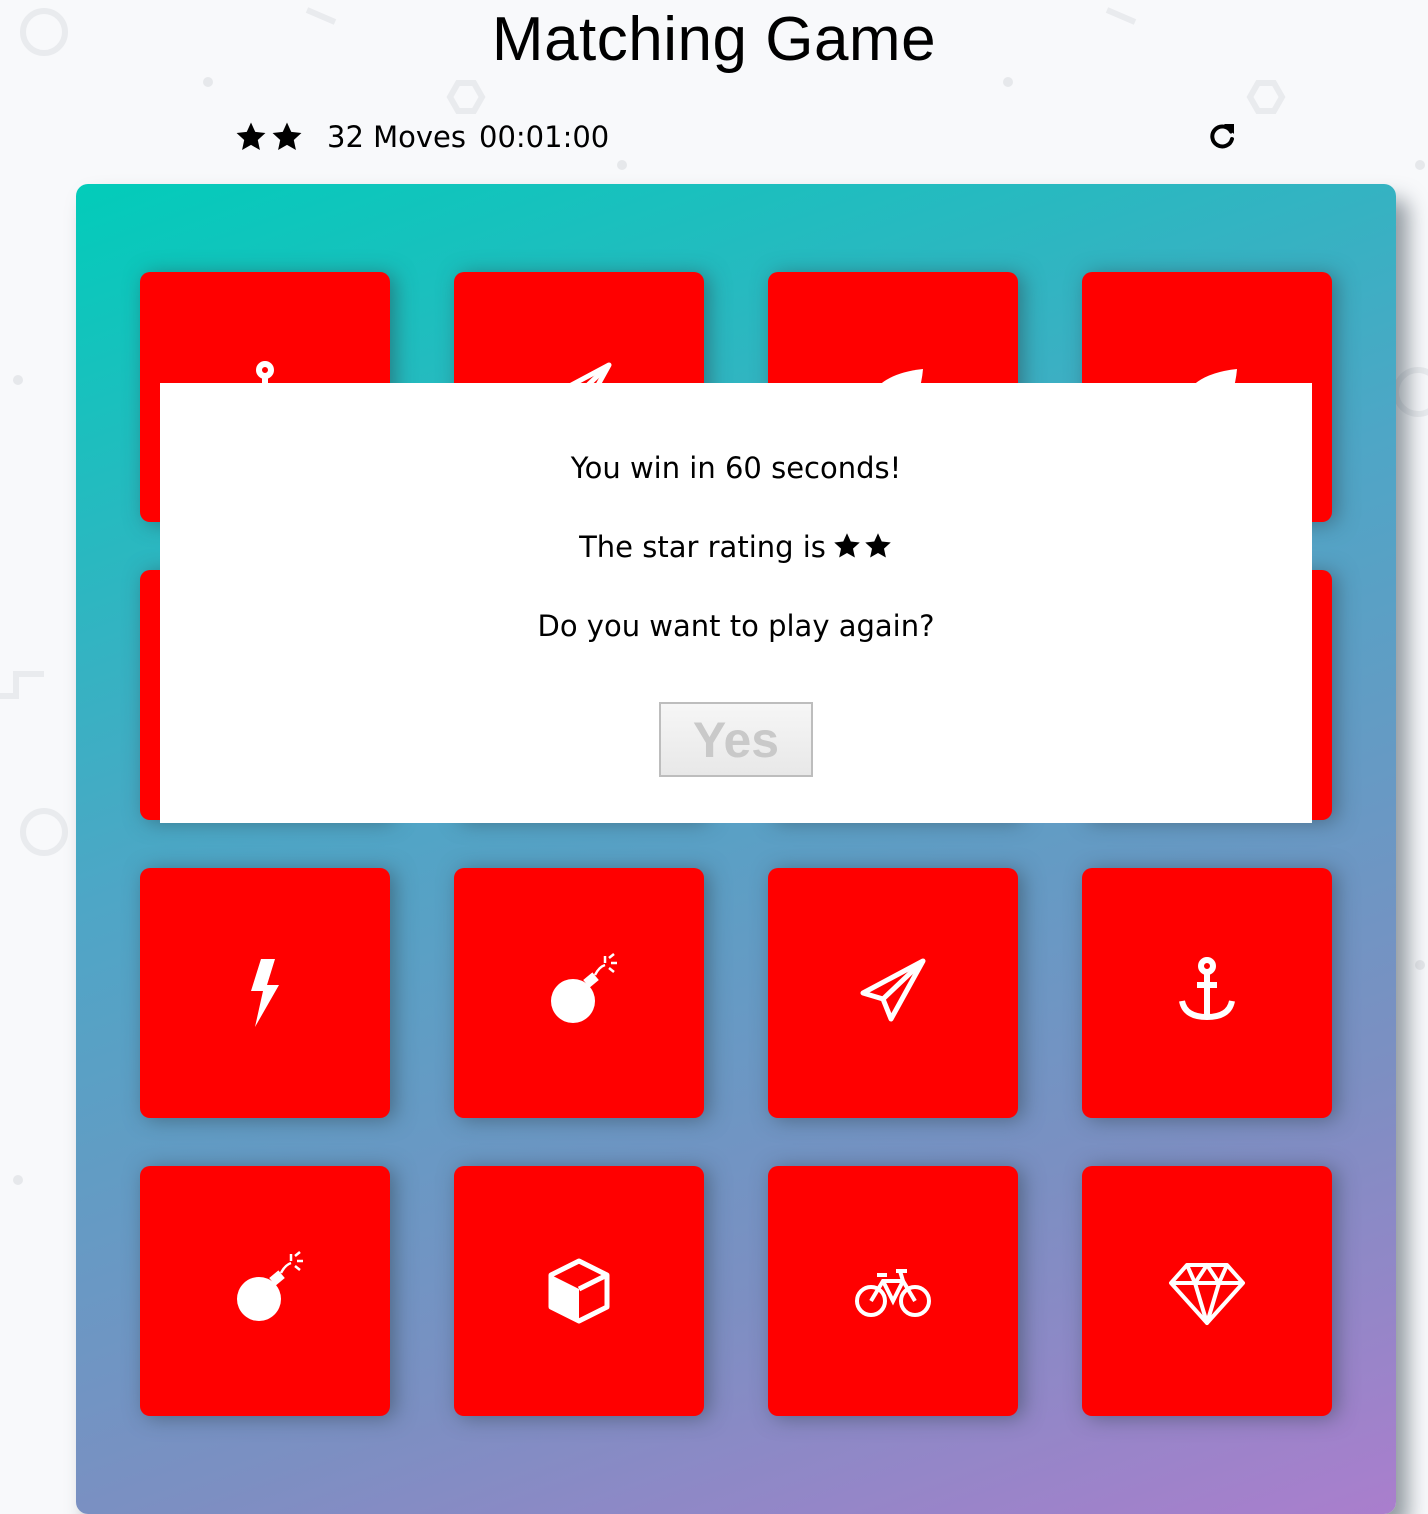 This screenshot has height=1514, width=1428. I want to click on moves-counter: 32 Moves, so click(396, 137).